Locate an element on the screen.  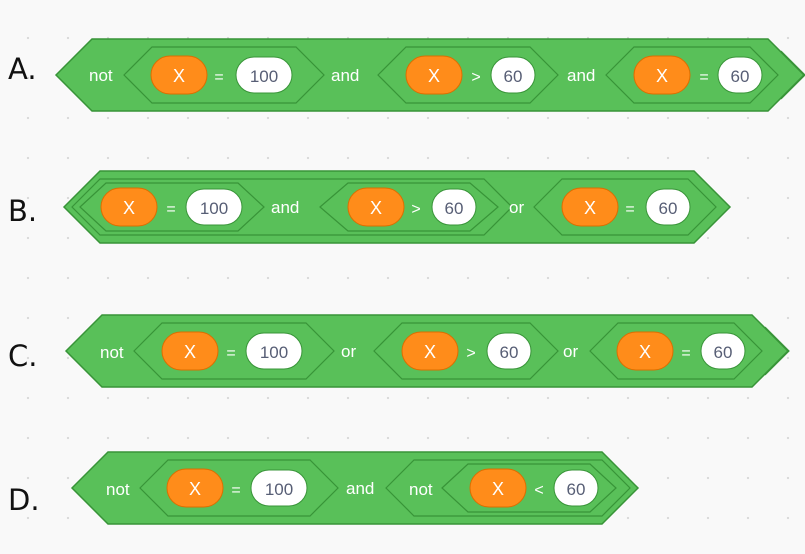
not-block: not X < 60 is located at coordinates (508, 488).